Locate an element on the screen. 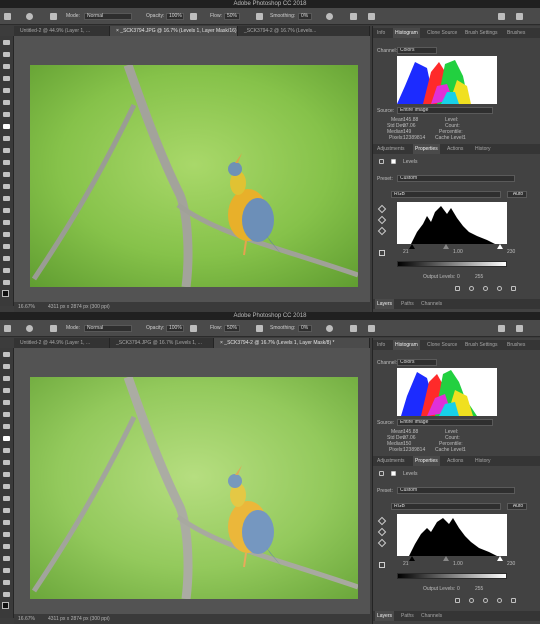 Image resolution: width=540 pixels, height=624 pixels. input-gamma-value: 1.00 is located at coordinates (458, 564).